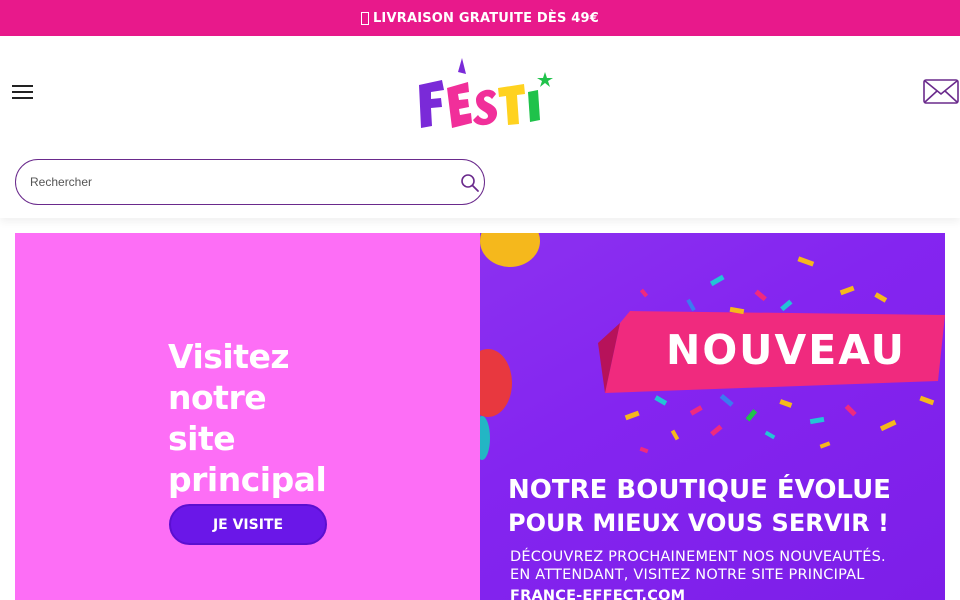  Describe the element at coordinates (217, 397) in the screenshot. I see `visit-line: notre` at that location.